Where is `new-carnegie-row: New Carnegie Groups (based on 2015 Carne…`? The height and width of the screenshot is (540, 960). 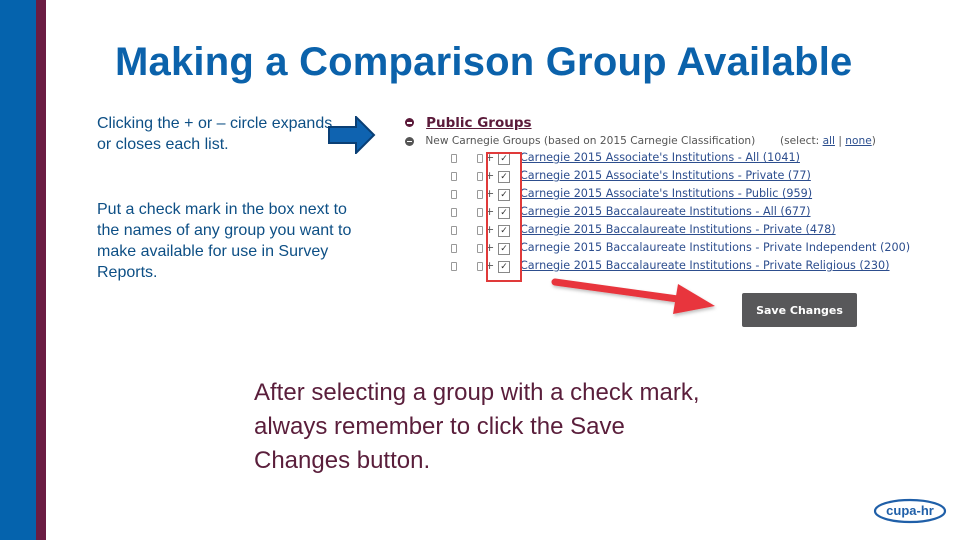
new-carnegie-row: New Carnegie Groups (based on 2015 Carne… is located at coordinates (640, 141).